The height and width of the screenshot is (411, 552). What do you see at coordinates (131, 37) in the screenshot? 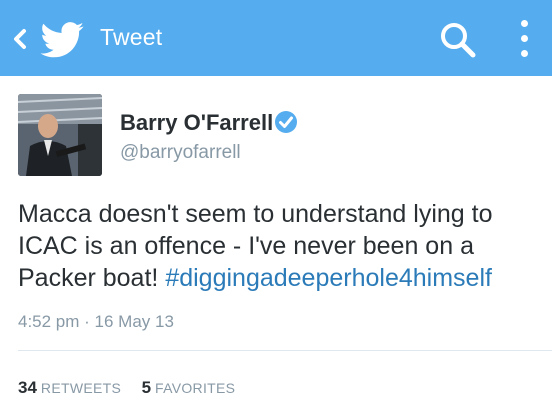
I see `page-title: Tweet` at bounding box center [131, 37].